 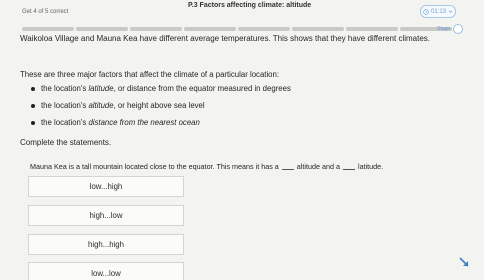 I want to click on clock-icon, so click(x=426, y=11).